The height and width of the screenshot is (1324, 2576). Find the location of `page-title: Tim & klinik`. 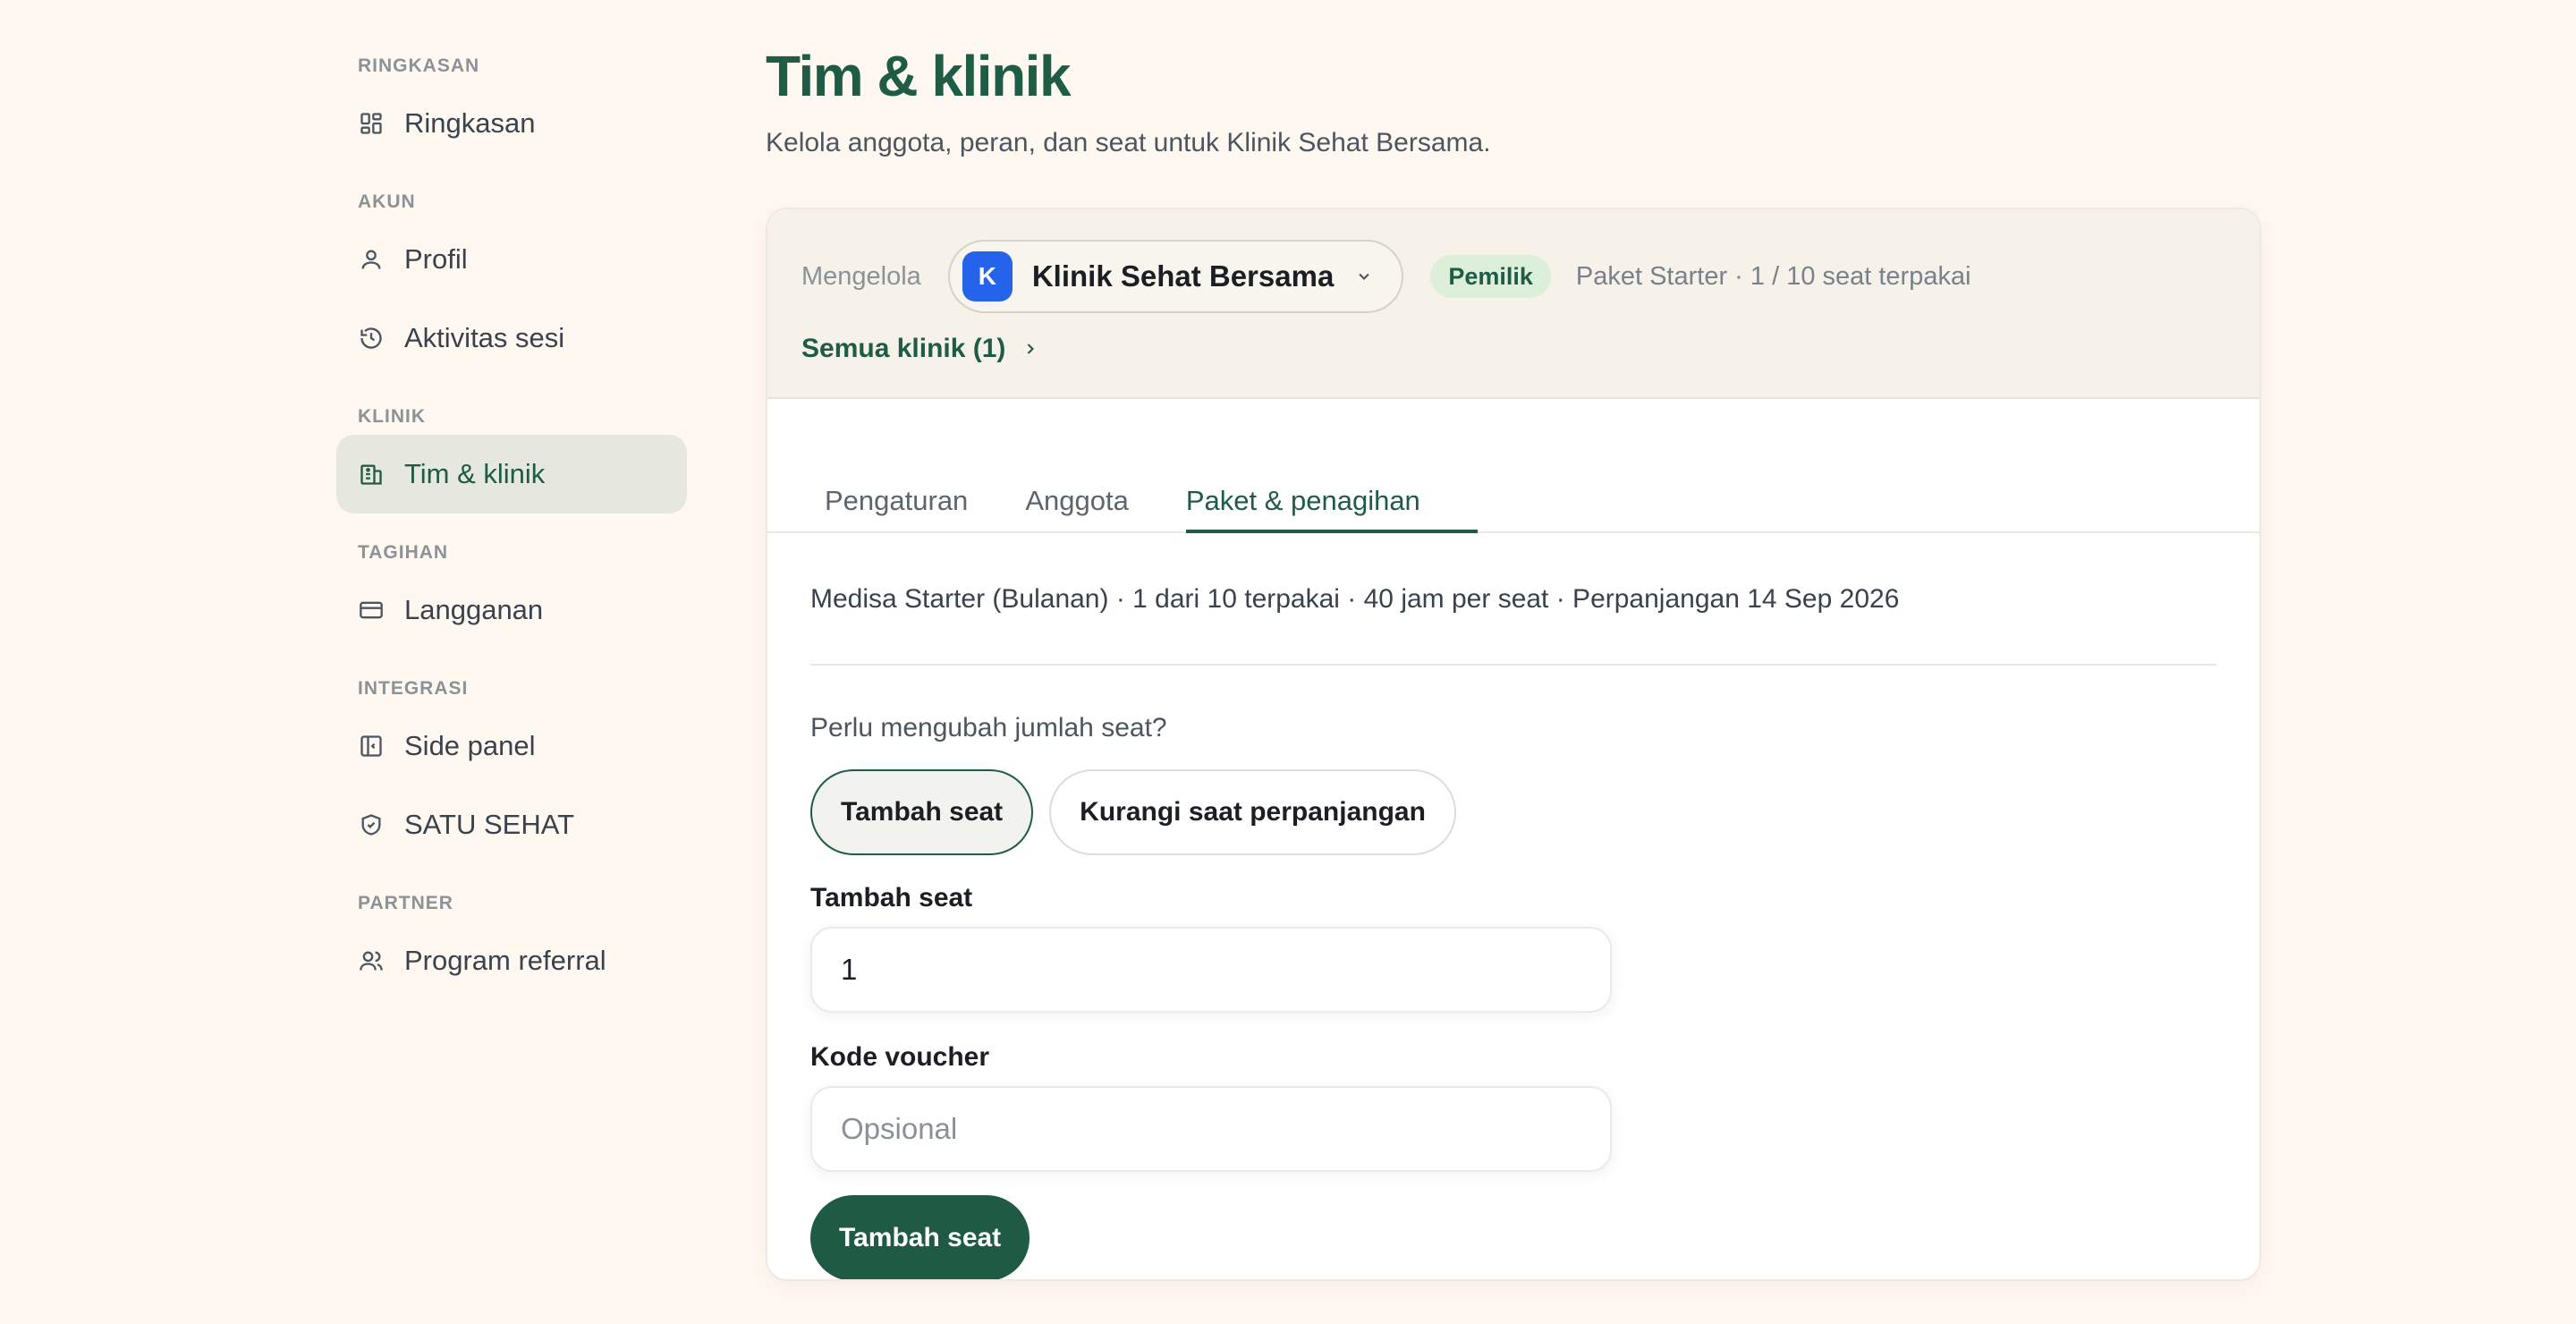

page-title: Tim & klinik is located at coordinates (919, 76).